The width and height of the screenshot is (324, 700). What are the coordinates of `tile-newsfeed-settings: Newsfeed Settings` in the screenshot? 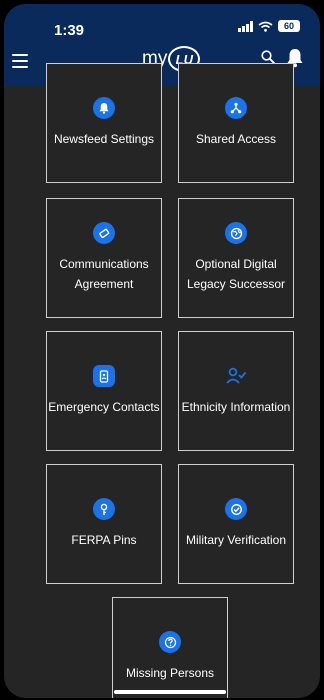 It's located at (104, 123).